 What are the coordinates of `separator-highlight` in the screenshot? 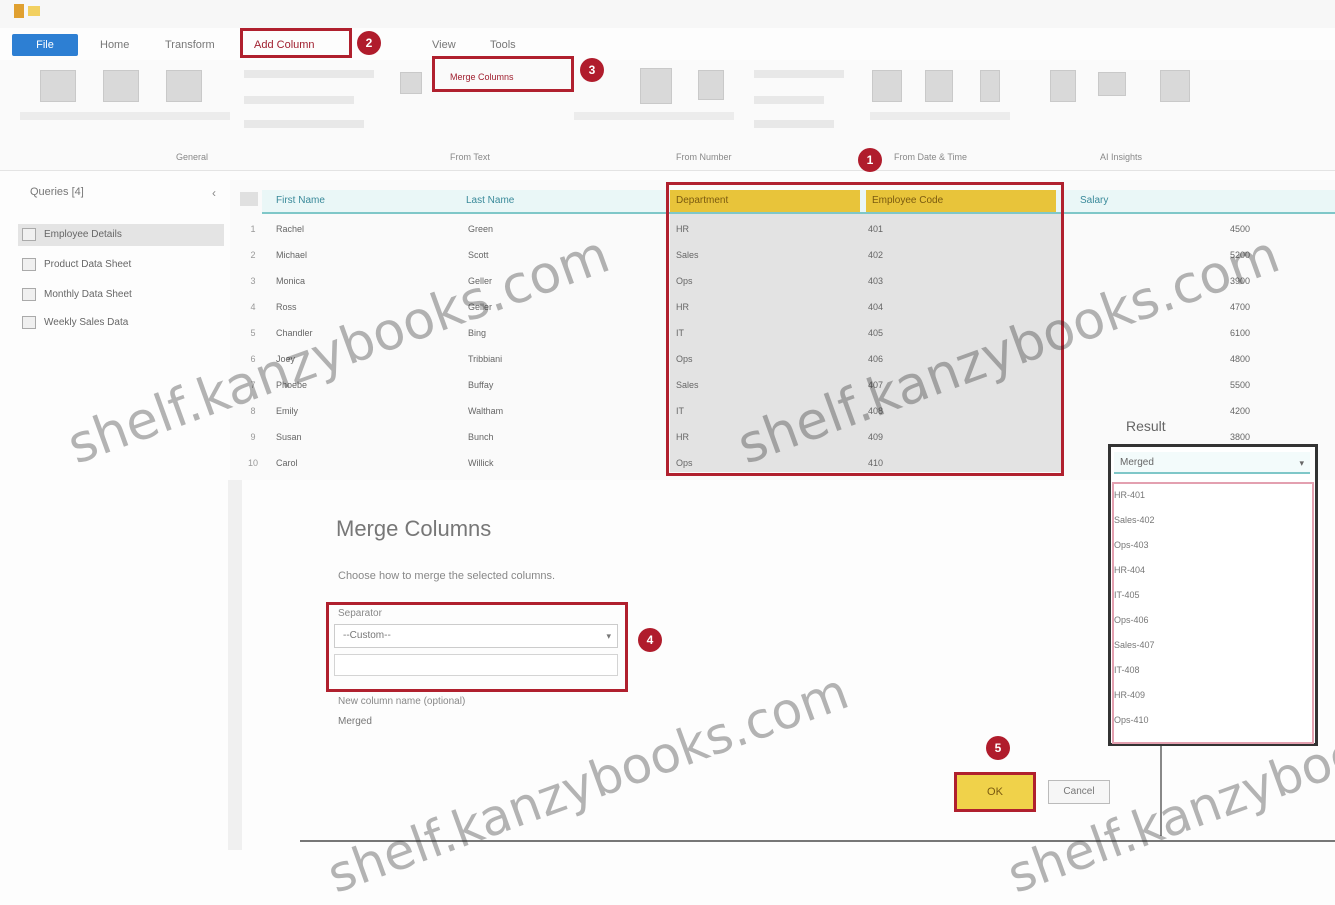 It's located at (477, 647).